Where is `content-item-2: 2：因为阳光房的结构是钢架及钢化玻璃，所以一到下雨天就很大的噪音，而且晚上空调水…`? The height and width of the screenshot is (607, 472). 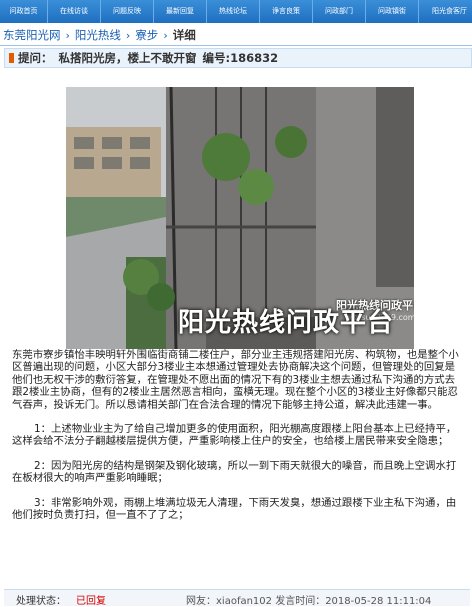 content-item-2: 2：因为阳光房的结构是钢架及钢化玻璃，所以一到下雨天就很大的噪音，而且晚上空调水… is located at coordinates (234, 472).